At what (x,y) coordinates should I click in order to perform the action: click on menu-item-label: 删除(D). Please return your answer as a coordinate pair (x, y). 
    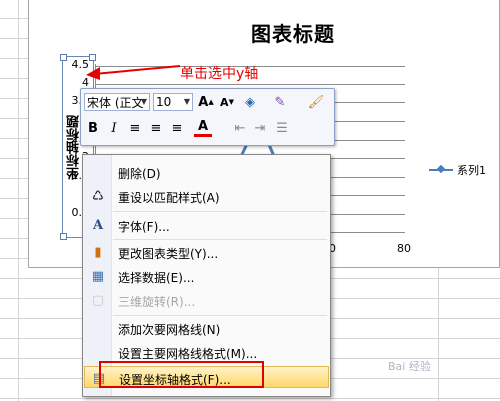
    Looking at the image, I should click on (139, 174).